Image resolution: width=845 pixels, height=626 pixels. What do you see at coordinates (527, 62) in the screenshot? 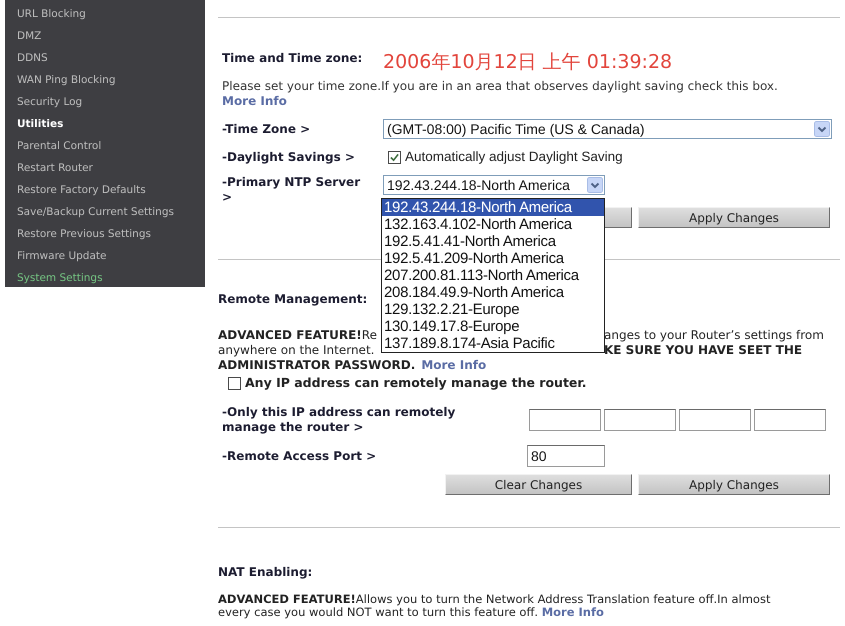
I see `current-time: 2006年10月12日 上午 01:39:28` at bounding box center [527, 62].